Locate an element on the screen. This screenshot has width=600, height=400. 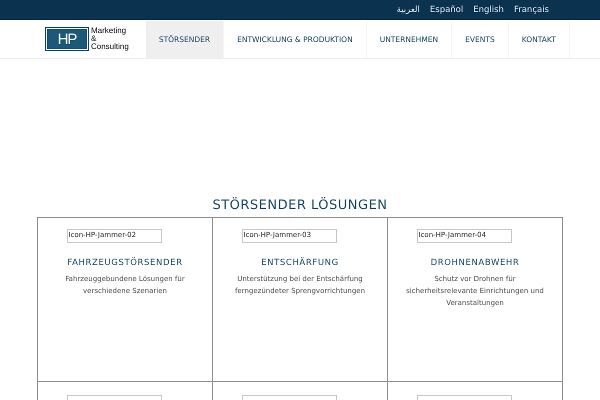
company-logo: HP Marketing & Consulting is located at coordinates (87, 39).